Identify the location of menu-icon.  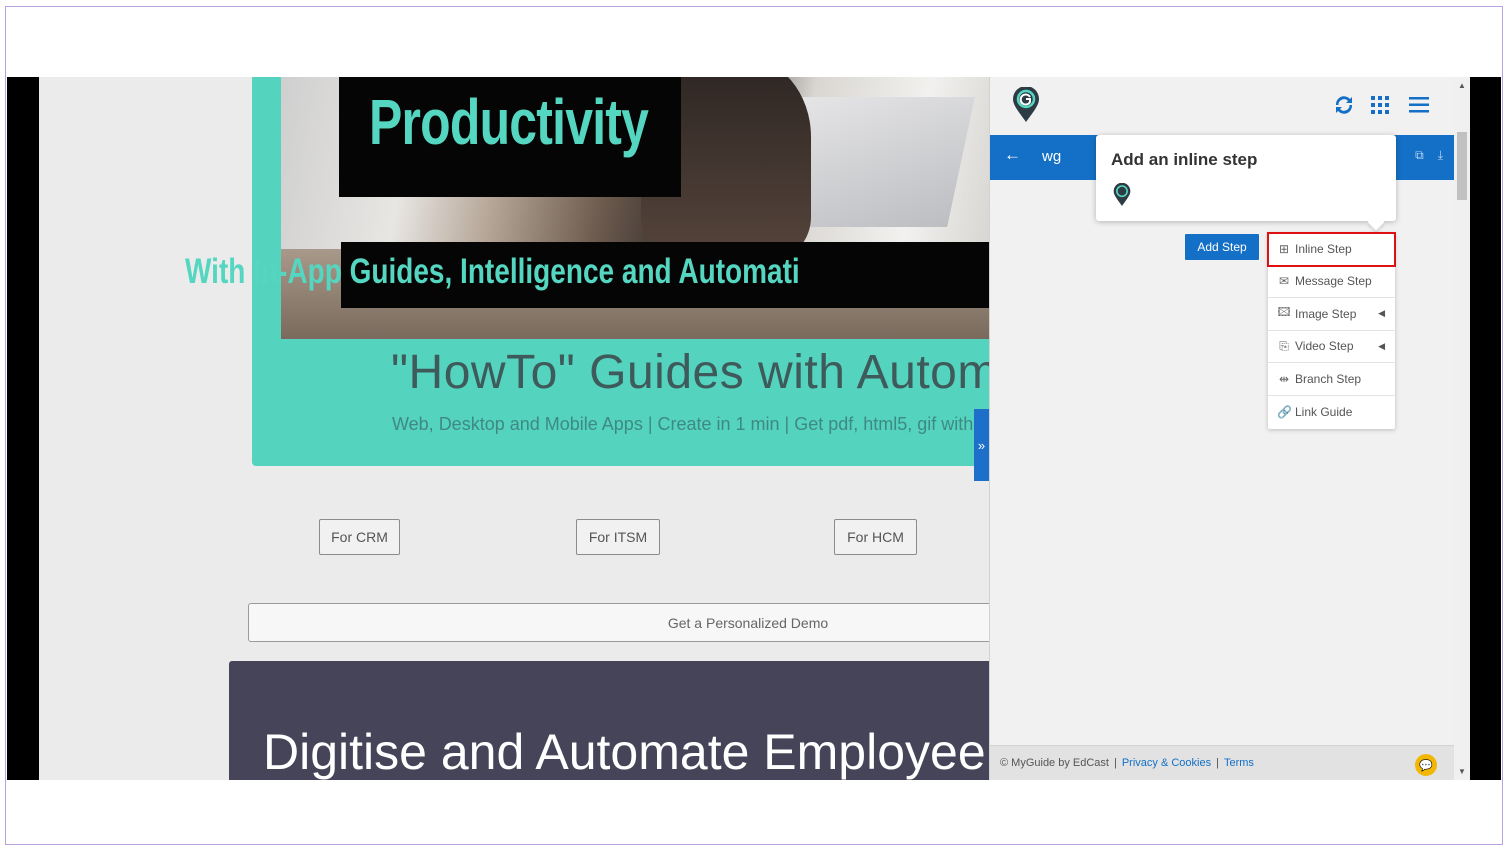
(1419, 105).